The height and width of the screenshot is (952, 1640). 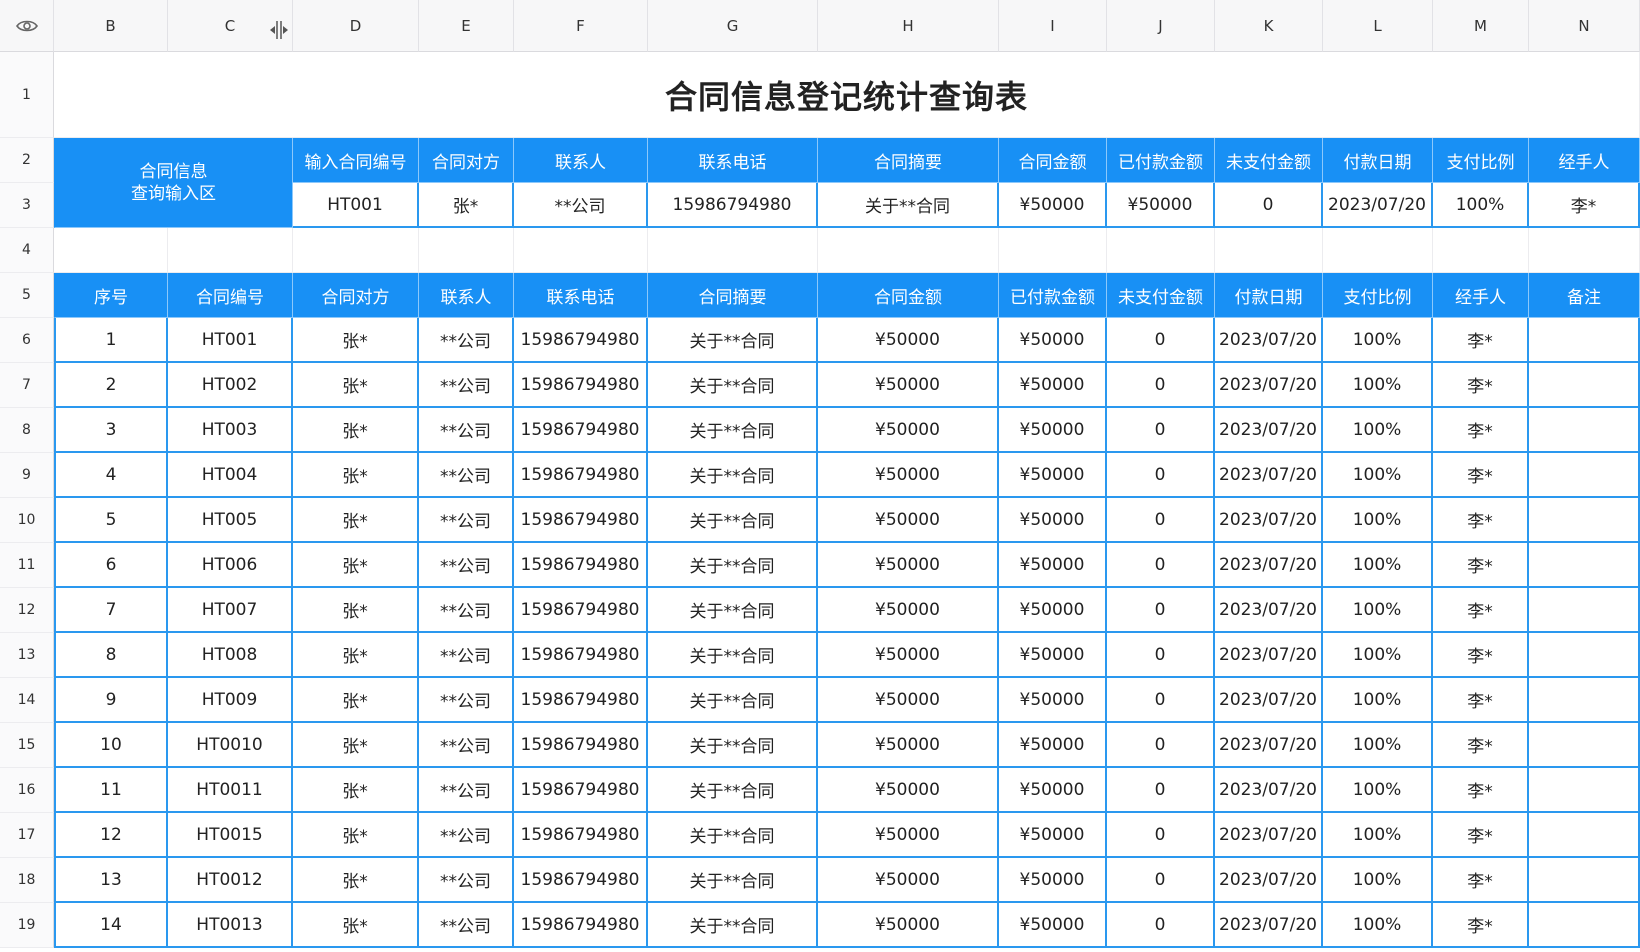 What do you see at coordinates (1481, 26) in the screenshot?
I see `column-header-M: M` at bounding box center [1481, 26].